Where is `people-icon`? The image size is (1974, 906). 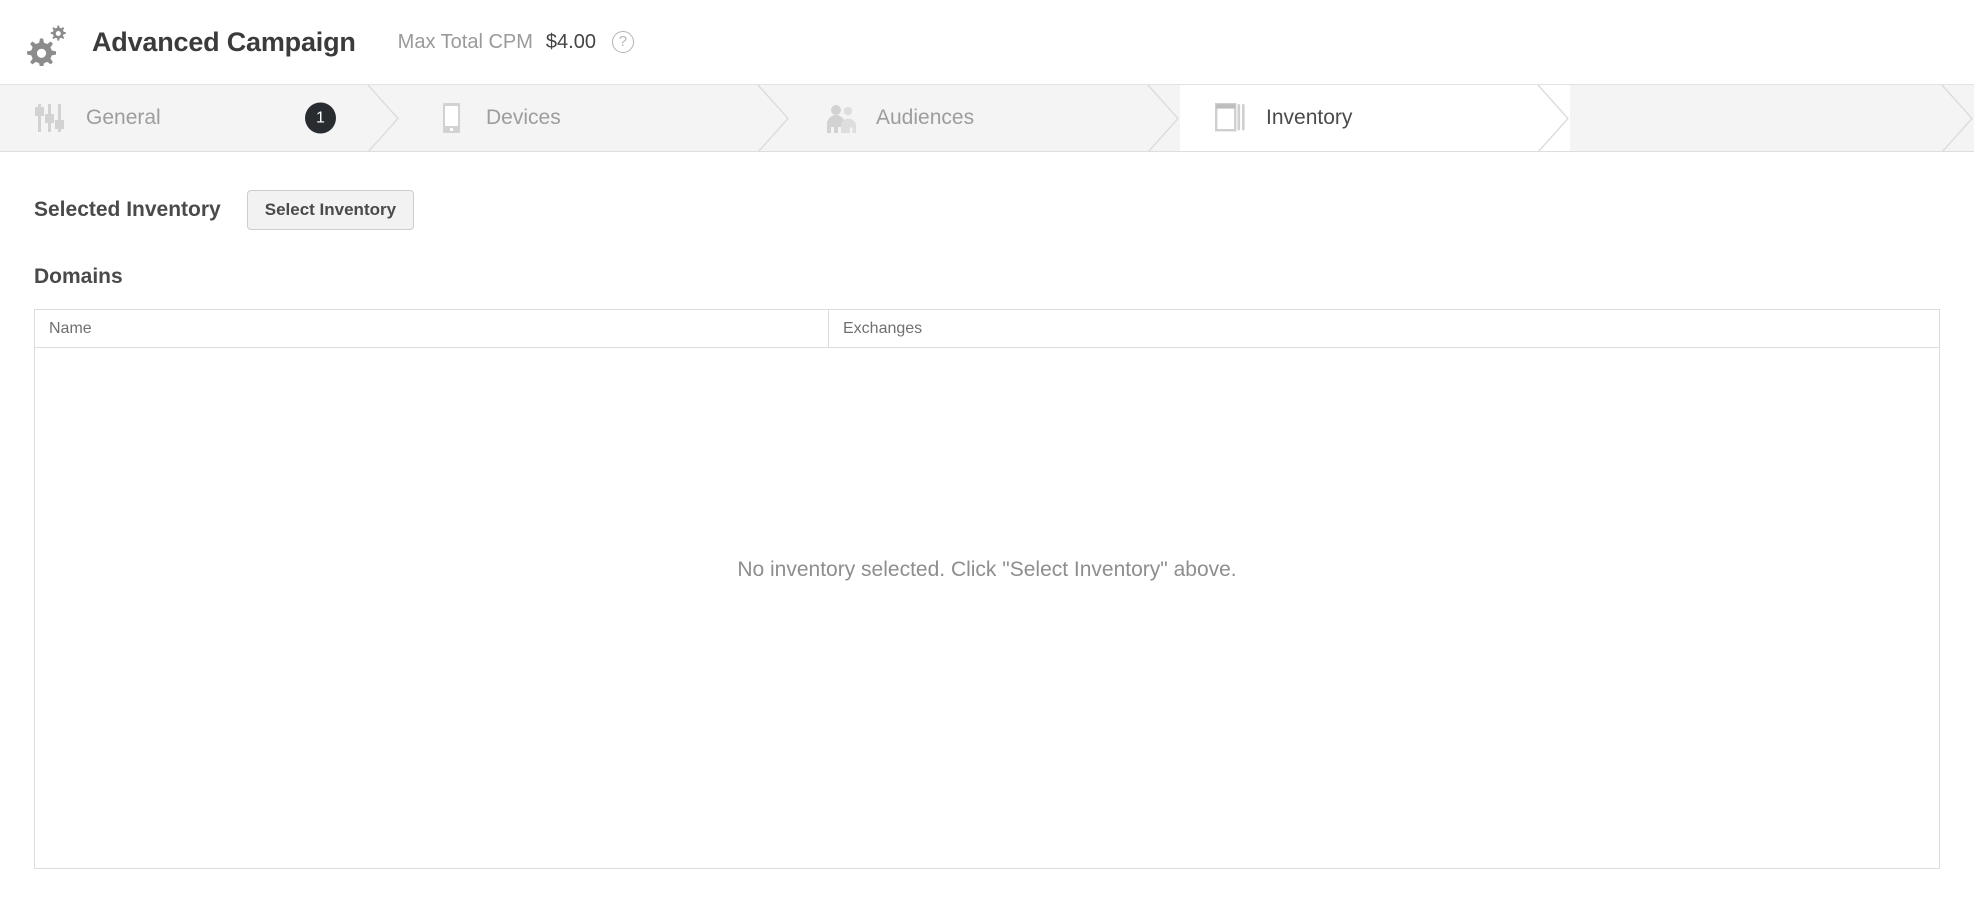 people-icon is located at coordinates (841, 118).